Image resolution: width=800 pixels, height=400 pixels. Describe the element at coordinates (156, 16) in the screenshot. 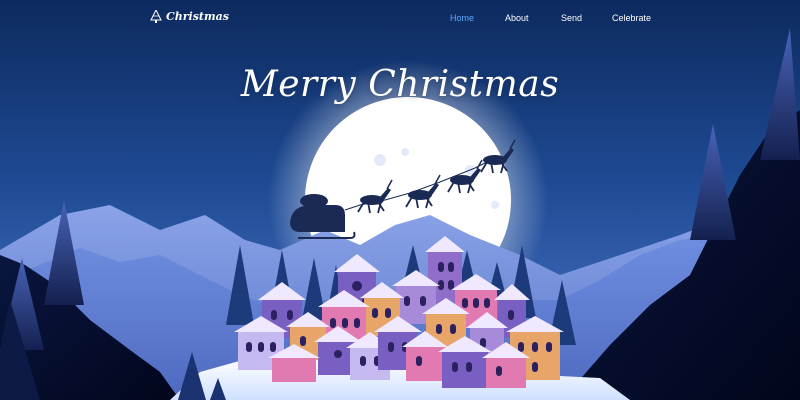

I see `christmas-tree-icon` at that location.